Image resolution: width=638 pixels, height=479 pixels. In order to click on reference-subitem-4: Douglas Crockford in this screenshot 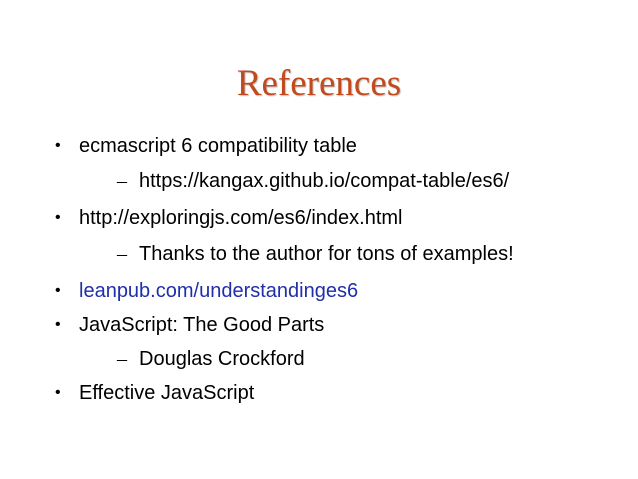, I will do `click(222, 359)`.